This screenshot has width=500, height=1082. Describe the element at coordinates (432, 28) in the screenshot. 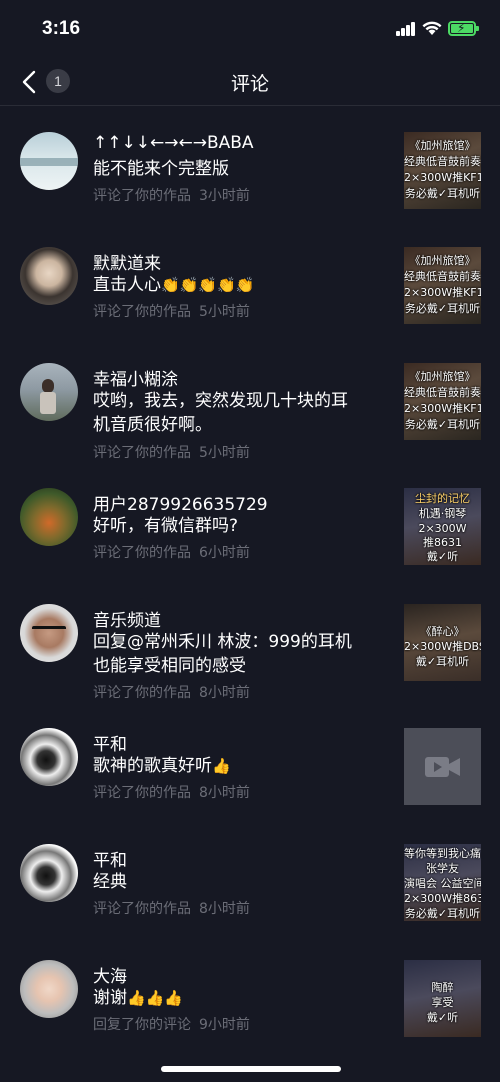

I see `wifi-icon` at that location.